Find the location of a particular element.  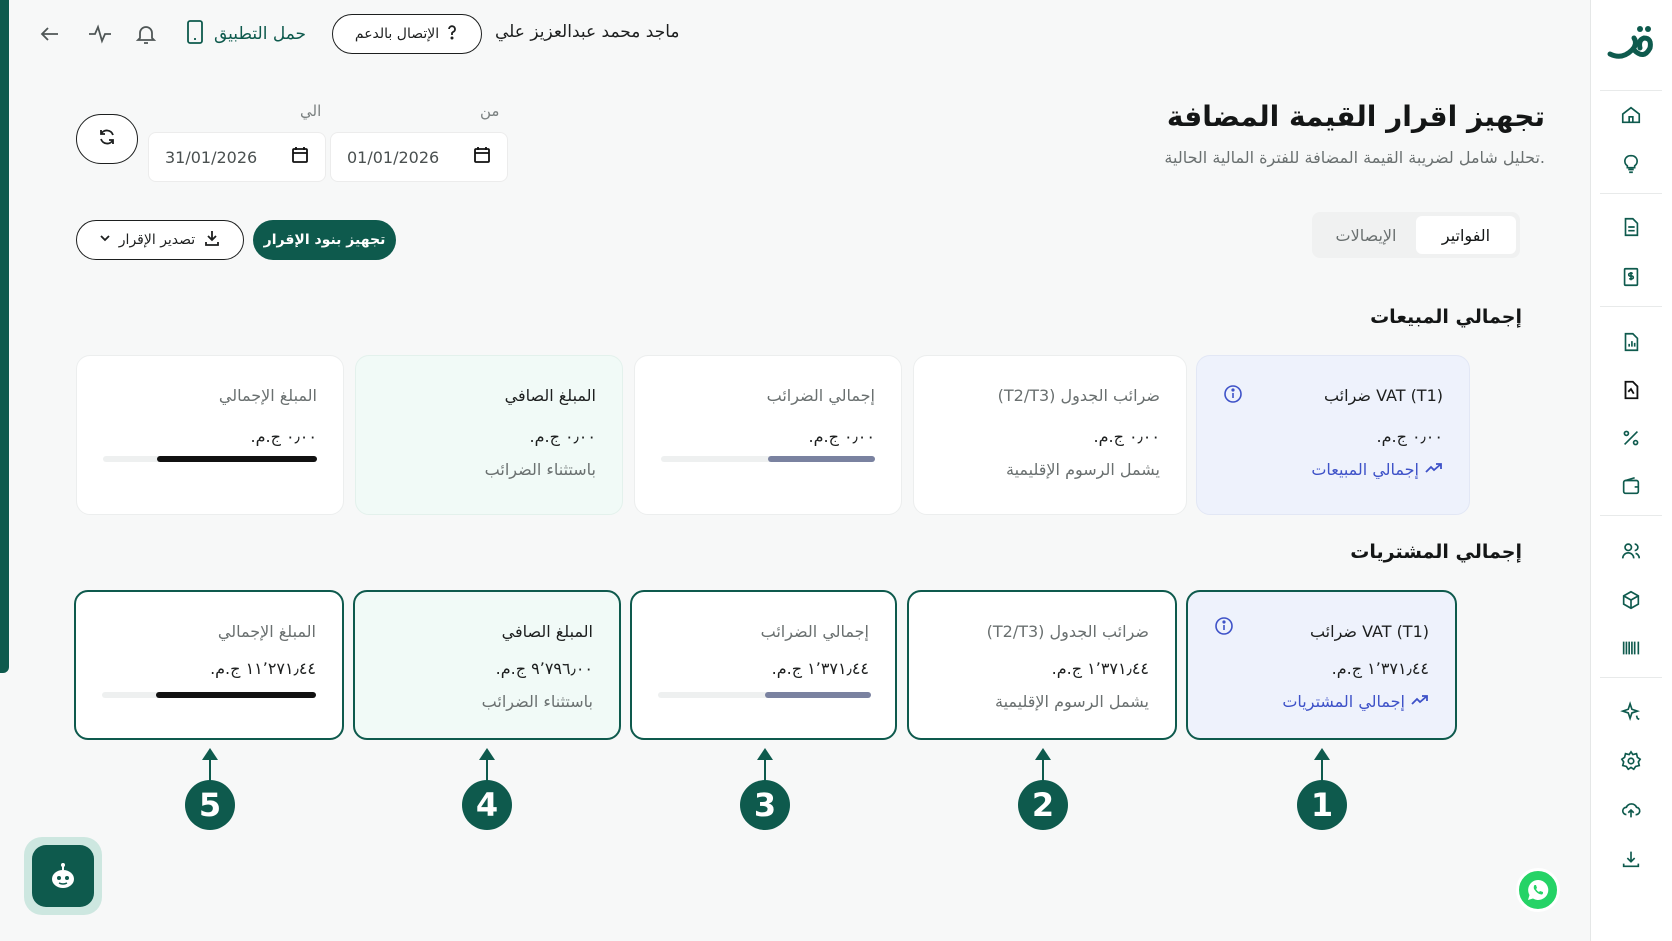

to-date-label: الي is located at coordinates (311, 111).